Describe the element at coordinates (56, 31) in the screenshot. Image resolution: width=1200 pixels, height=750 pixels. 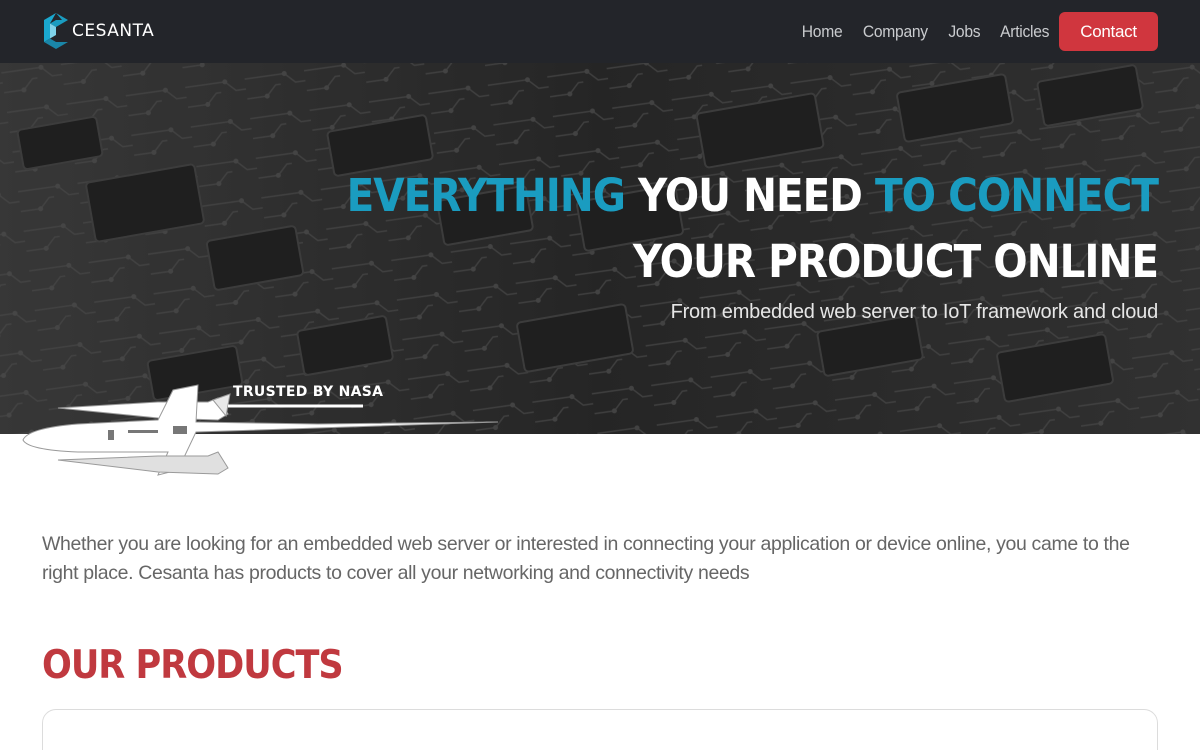
I see `cesanta-logo-icon` at that location.